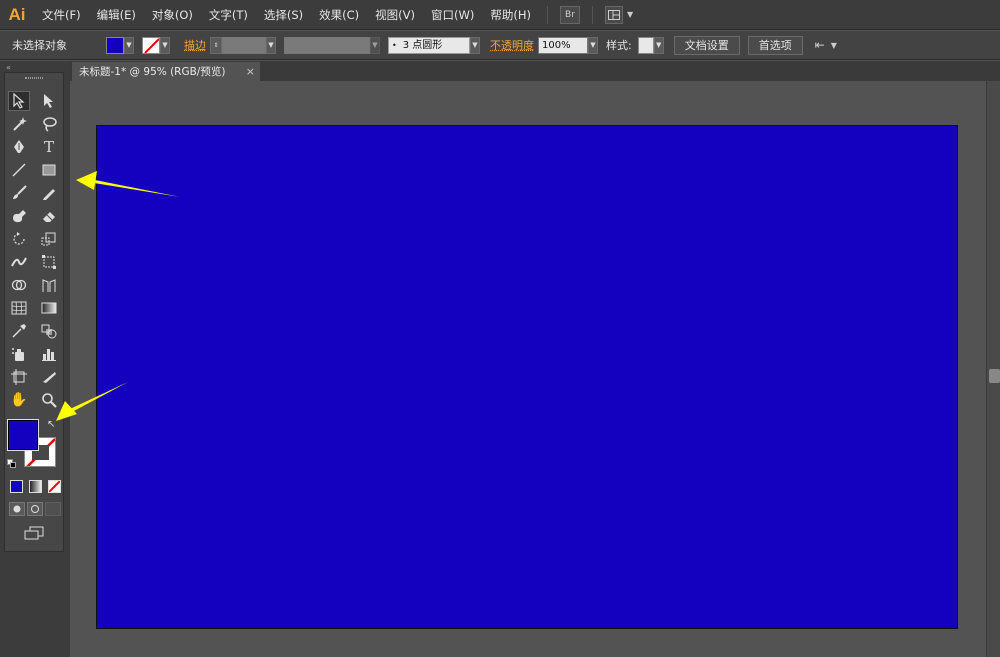 Image resolution: width=1000 pixels, height=657 pixels. Describe the element at coordinates (118, 296) in the screenshot. I see `annotation-arrows` at that location.